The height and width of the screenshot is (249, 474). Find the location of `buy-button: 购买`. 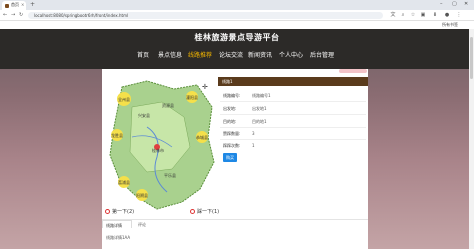

buy-button: 购买 is located at coordinates (230, 157).